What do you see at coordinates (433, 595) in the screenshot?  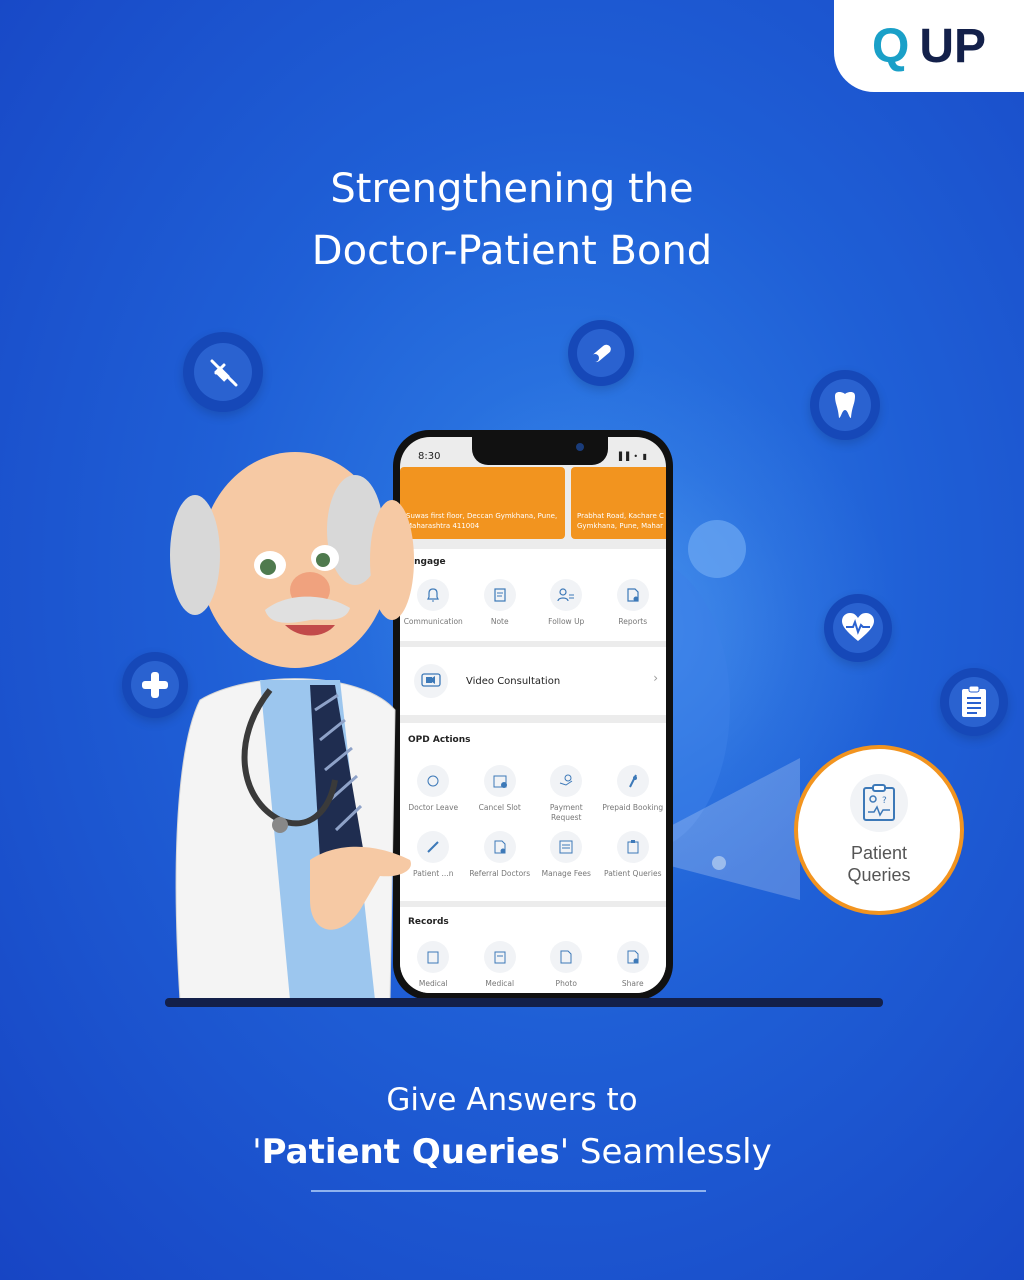 I see `bell-icon` at bounding box center [433, 595].